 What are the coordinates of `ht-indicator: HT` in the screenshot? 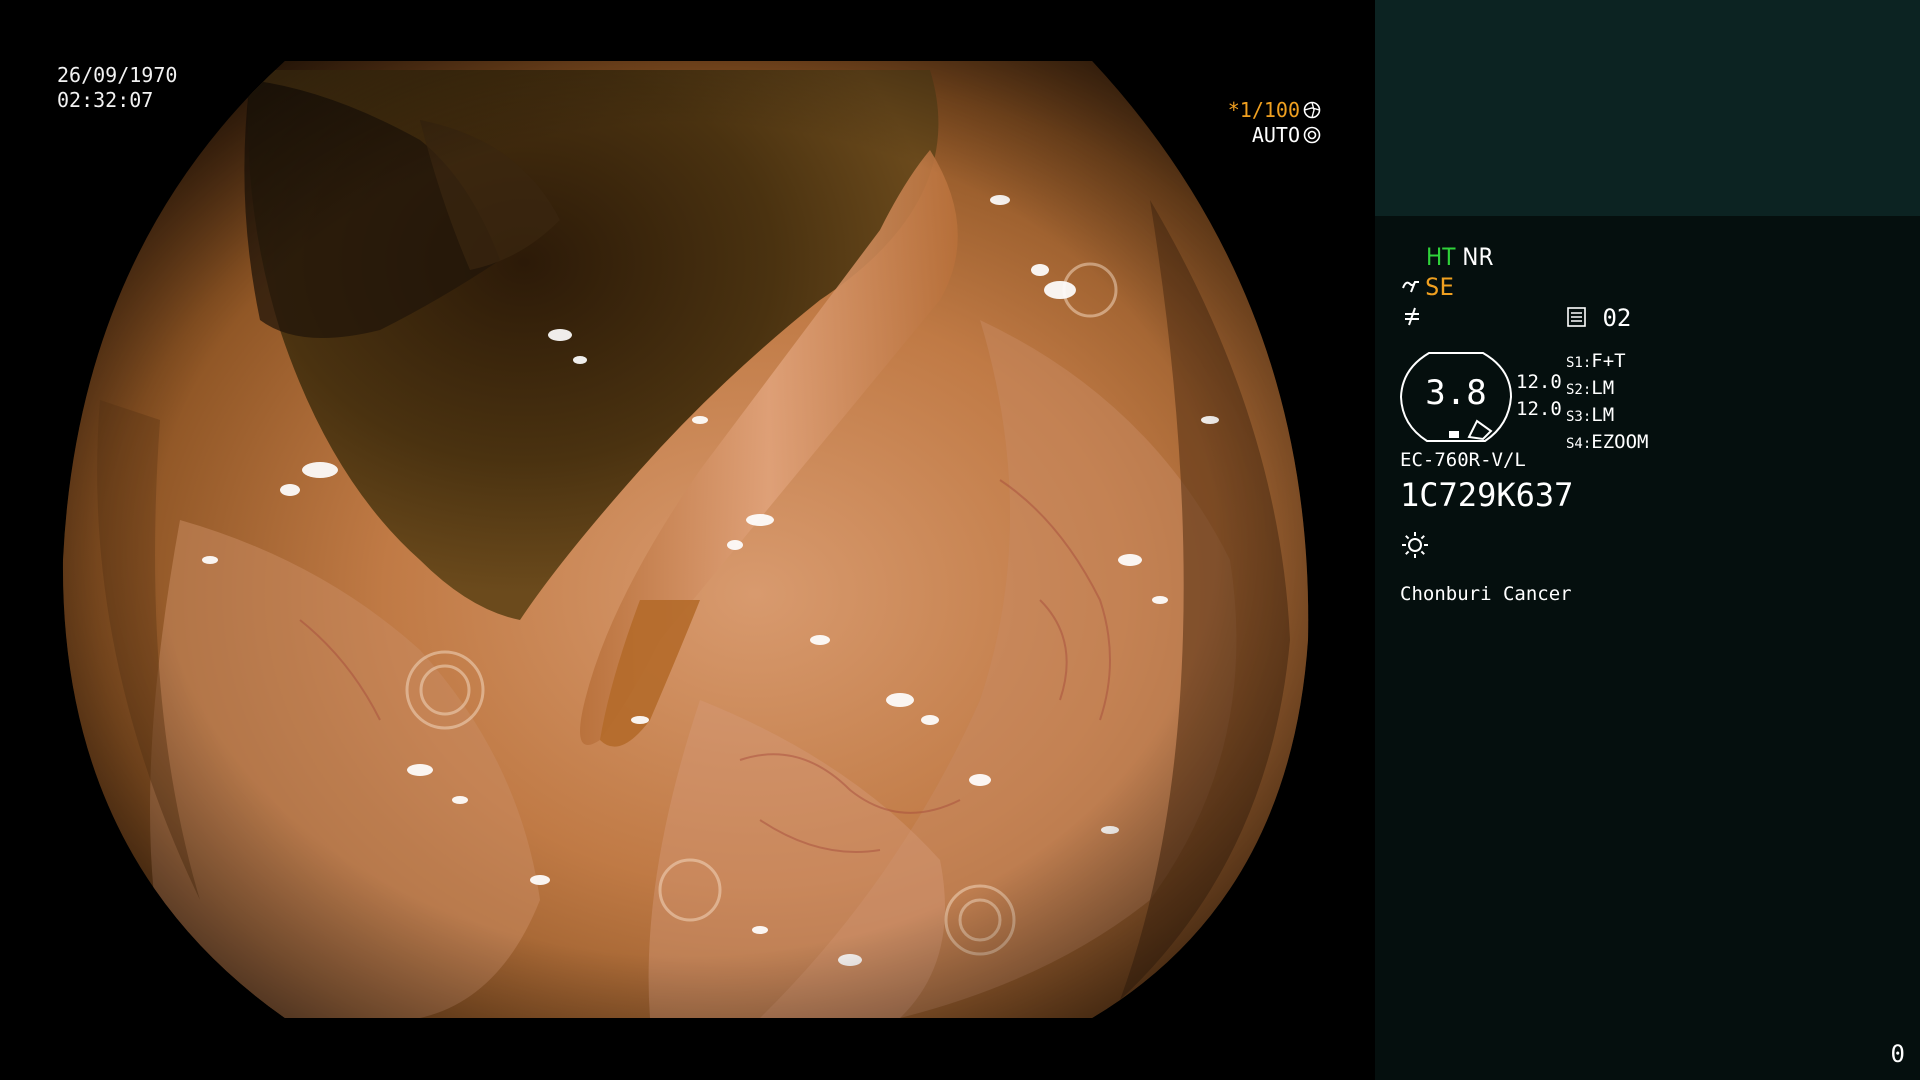 It's located at (1441, 257).